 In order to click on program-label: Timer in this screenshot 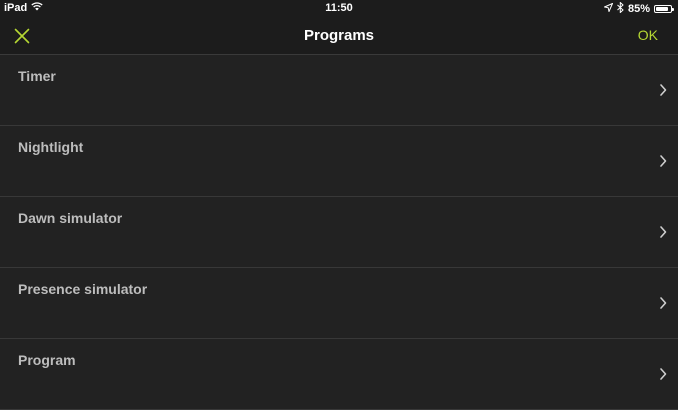, I will do `click(37, 76)`.